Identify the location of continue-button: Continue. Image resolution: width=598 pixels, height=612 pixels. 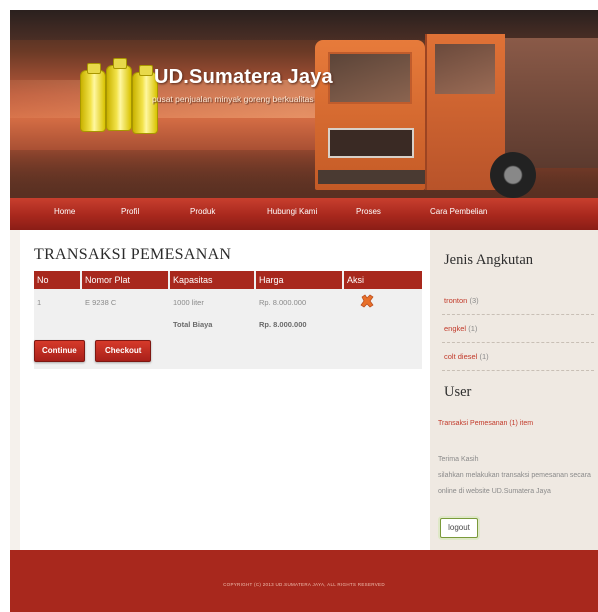
(59, 351).